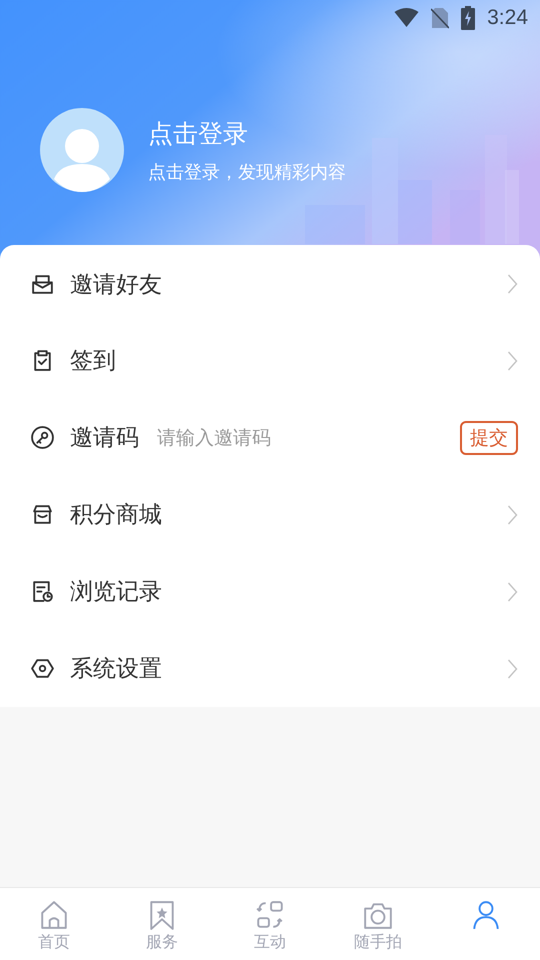  I want to click on menu-item: 积分商城, so click(270, 514).